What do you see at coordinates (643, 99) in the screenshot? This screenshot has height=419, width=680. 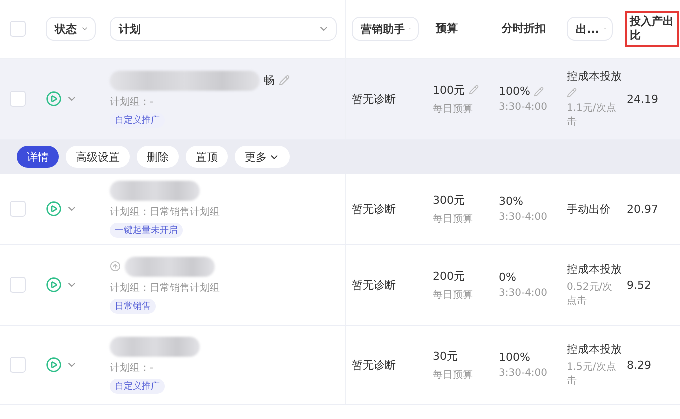 I see `roi-value: 24.19` at bounding box center [643, 99].